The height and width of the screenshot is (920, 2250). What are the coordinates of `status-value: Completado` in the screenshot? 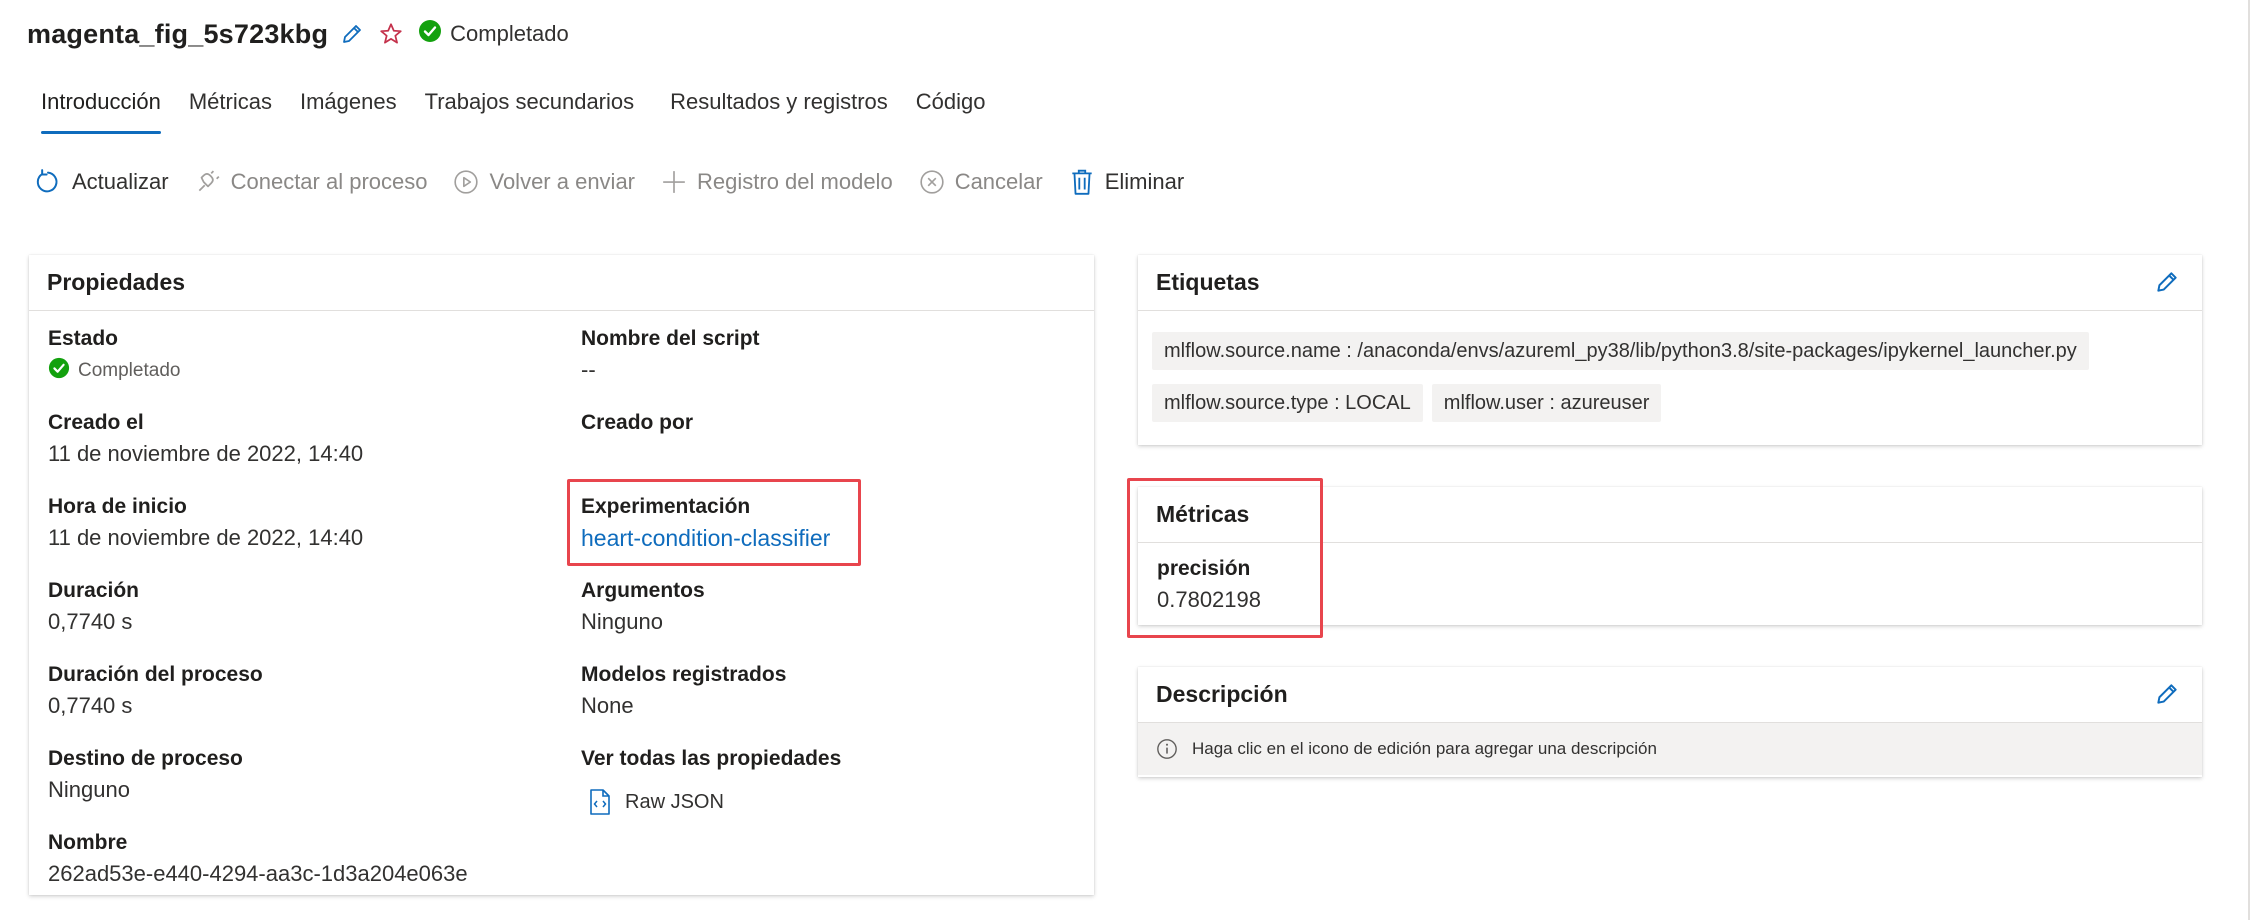 It's located at (114, 371).